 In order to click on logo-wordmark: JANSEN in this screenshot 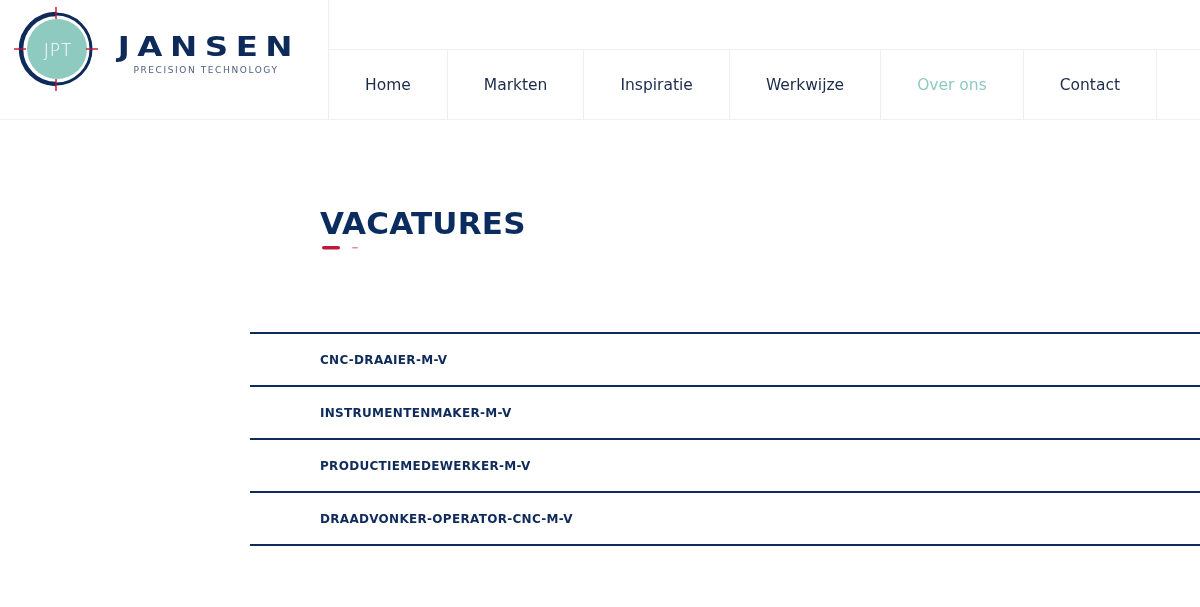, I will do `click(209, 47)`.